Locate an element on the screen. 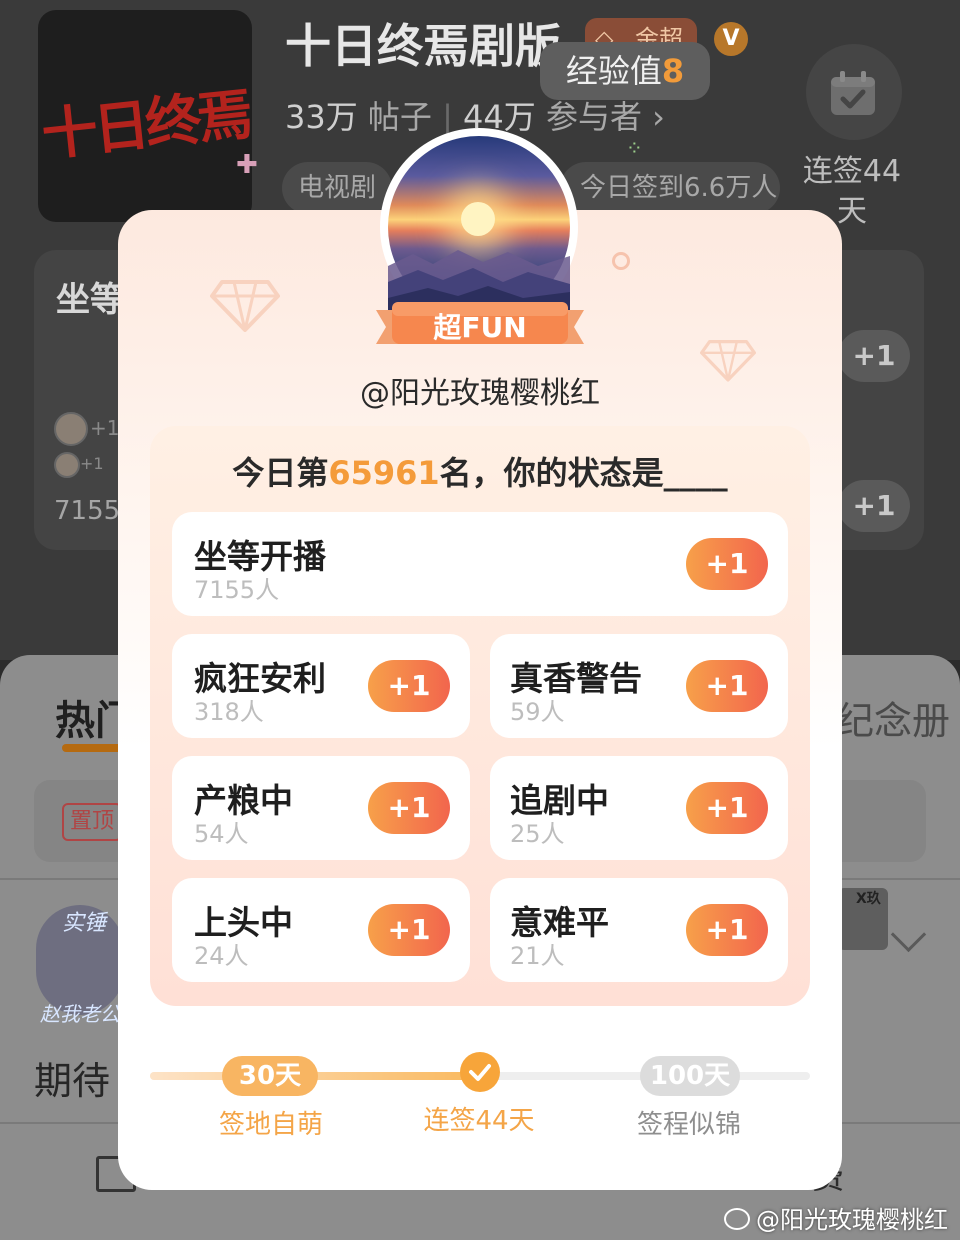  avatar-badge: X玖 is located at coordinates (868, 899).